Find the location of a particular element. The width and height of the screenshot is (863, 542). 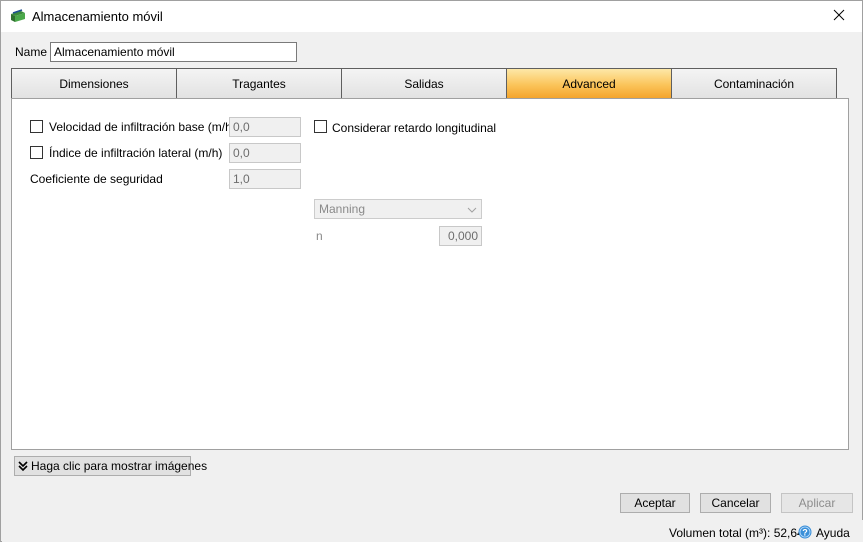

cancel-button: Cancelar is located at coordinates (735, 503).